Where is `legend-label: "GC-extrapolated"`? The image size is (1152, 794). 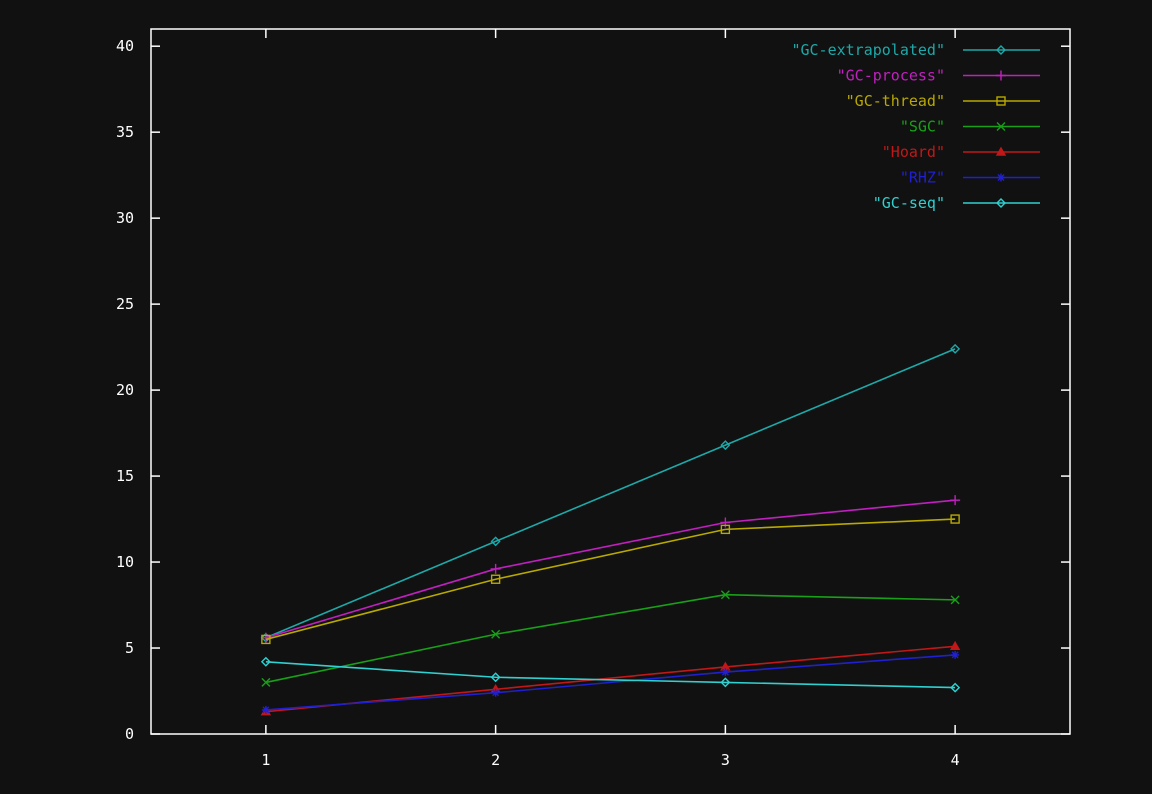
legend-label: "GC-extrapolated" is located at coordinates (868, 50).